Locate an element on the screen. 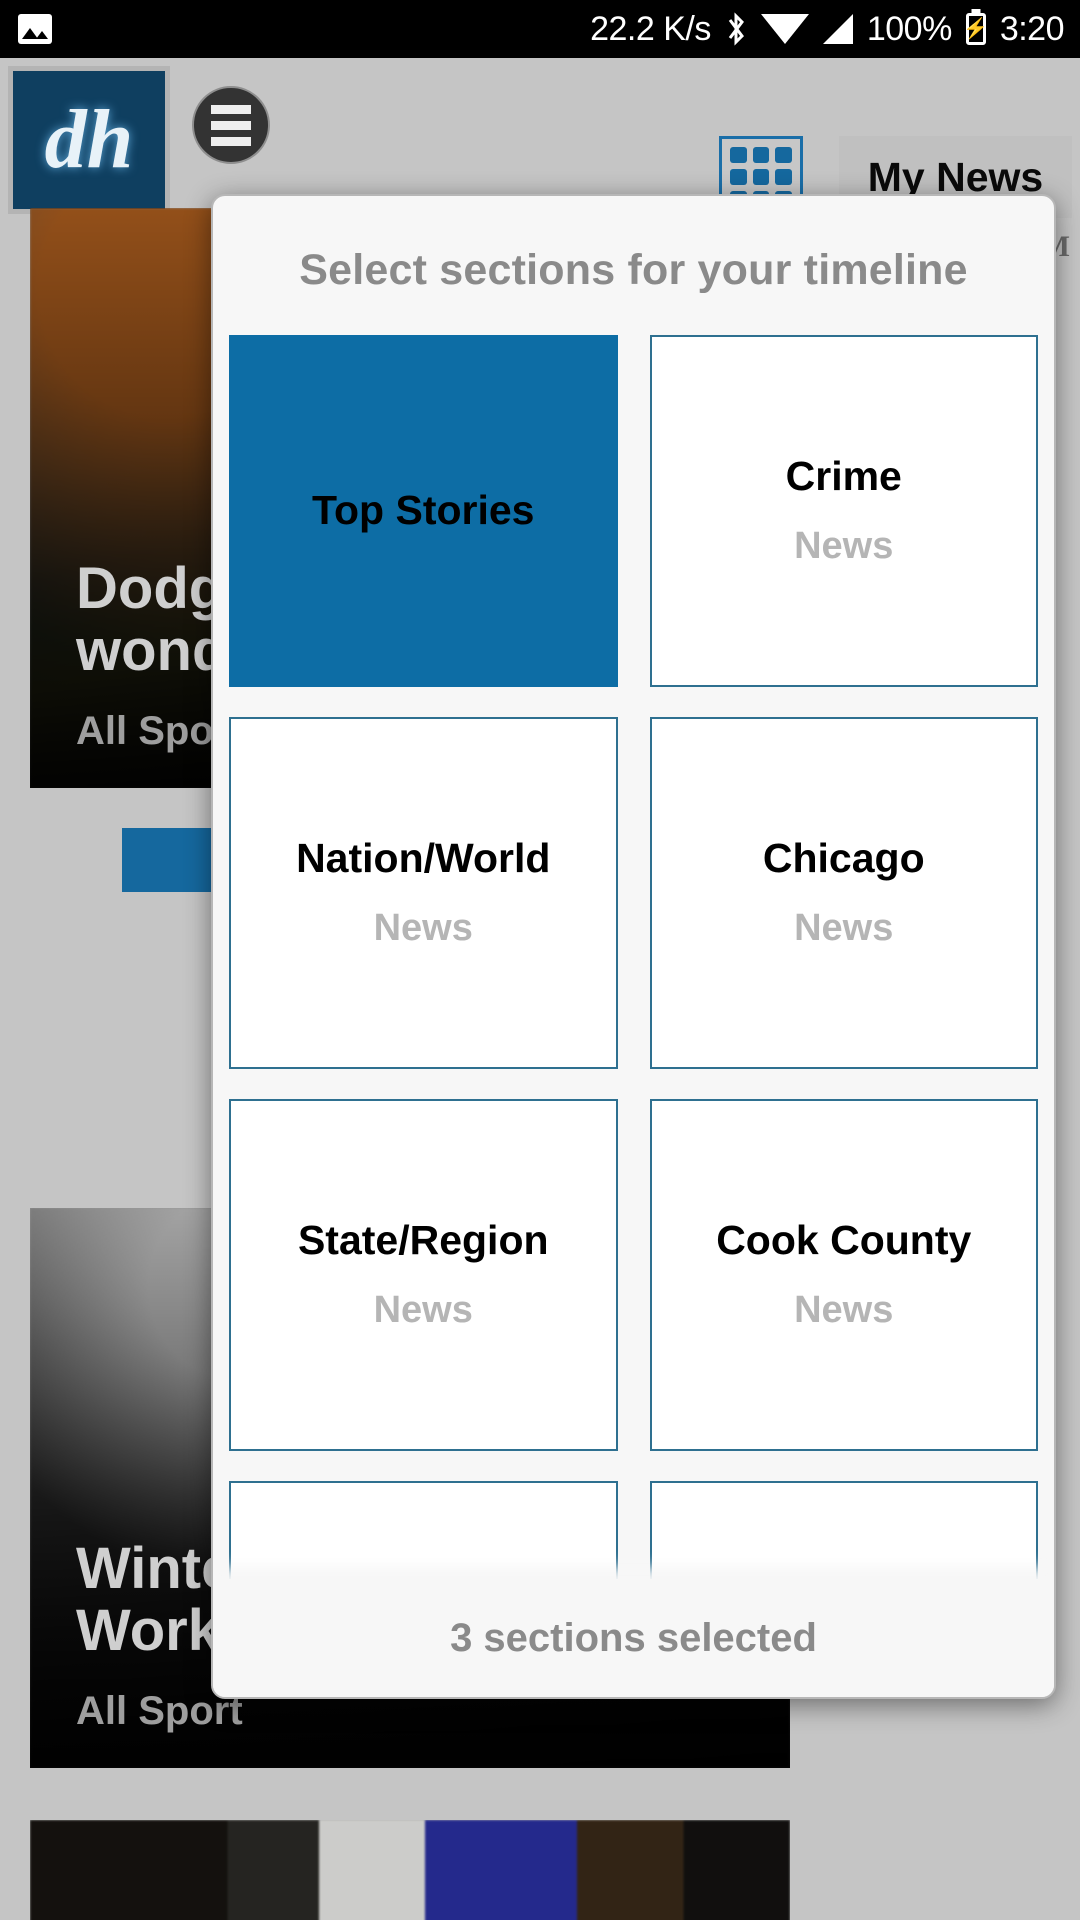 This screenshot has height=1920, width=1080. section-tile: Crime News is located at coordinates (843, 511).